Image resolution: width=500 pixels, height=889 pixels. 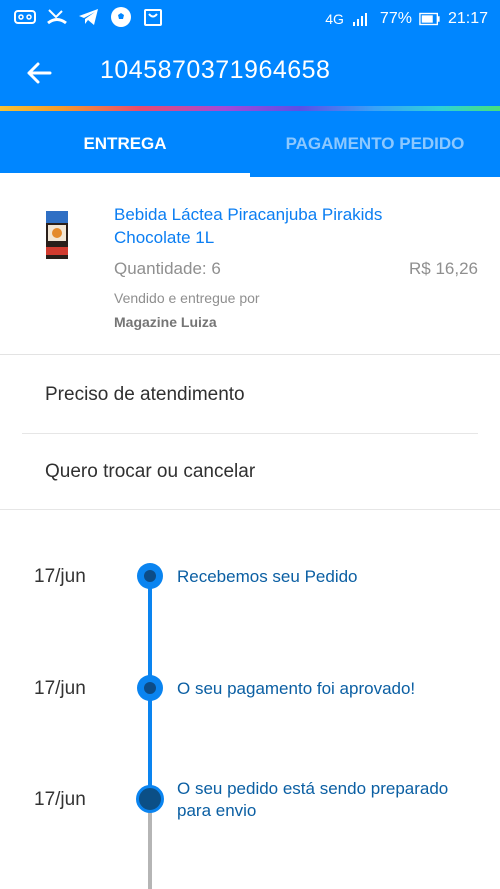 I want to click on timeline-dot-current, so click(x=150, y=799).